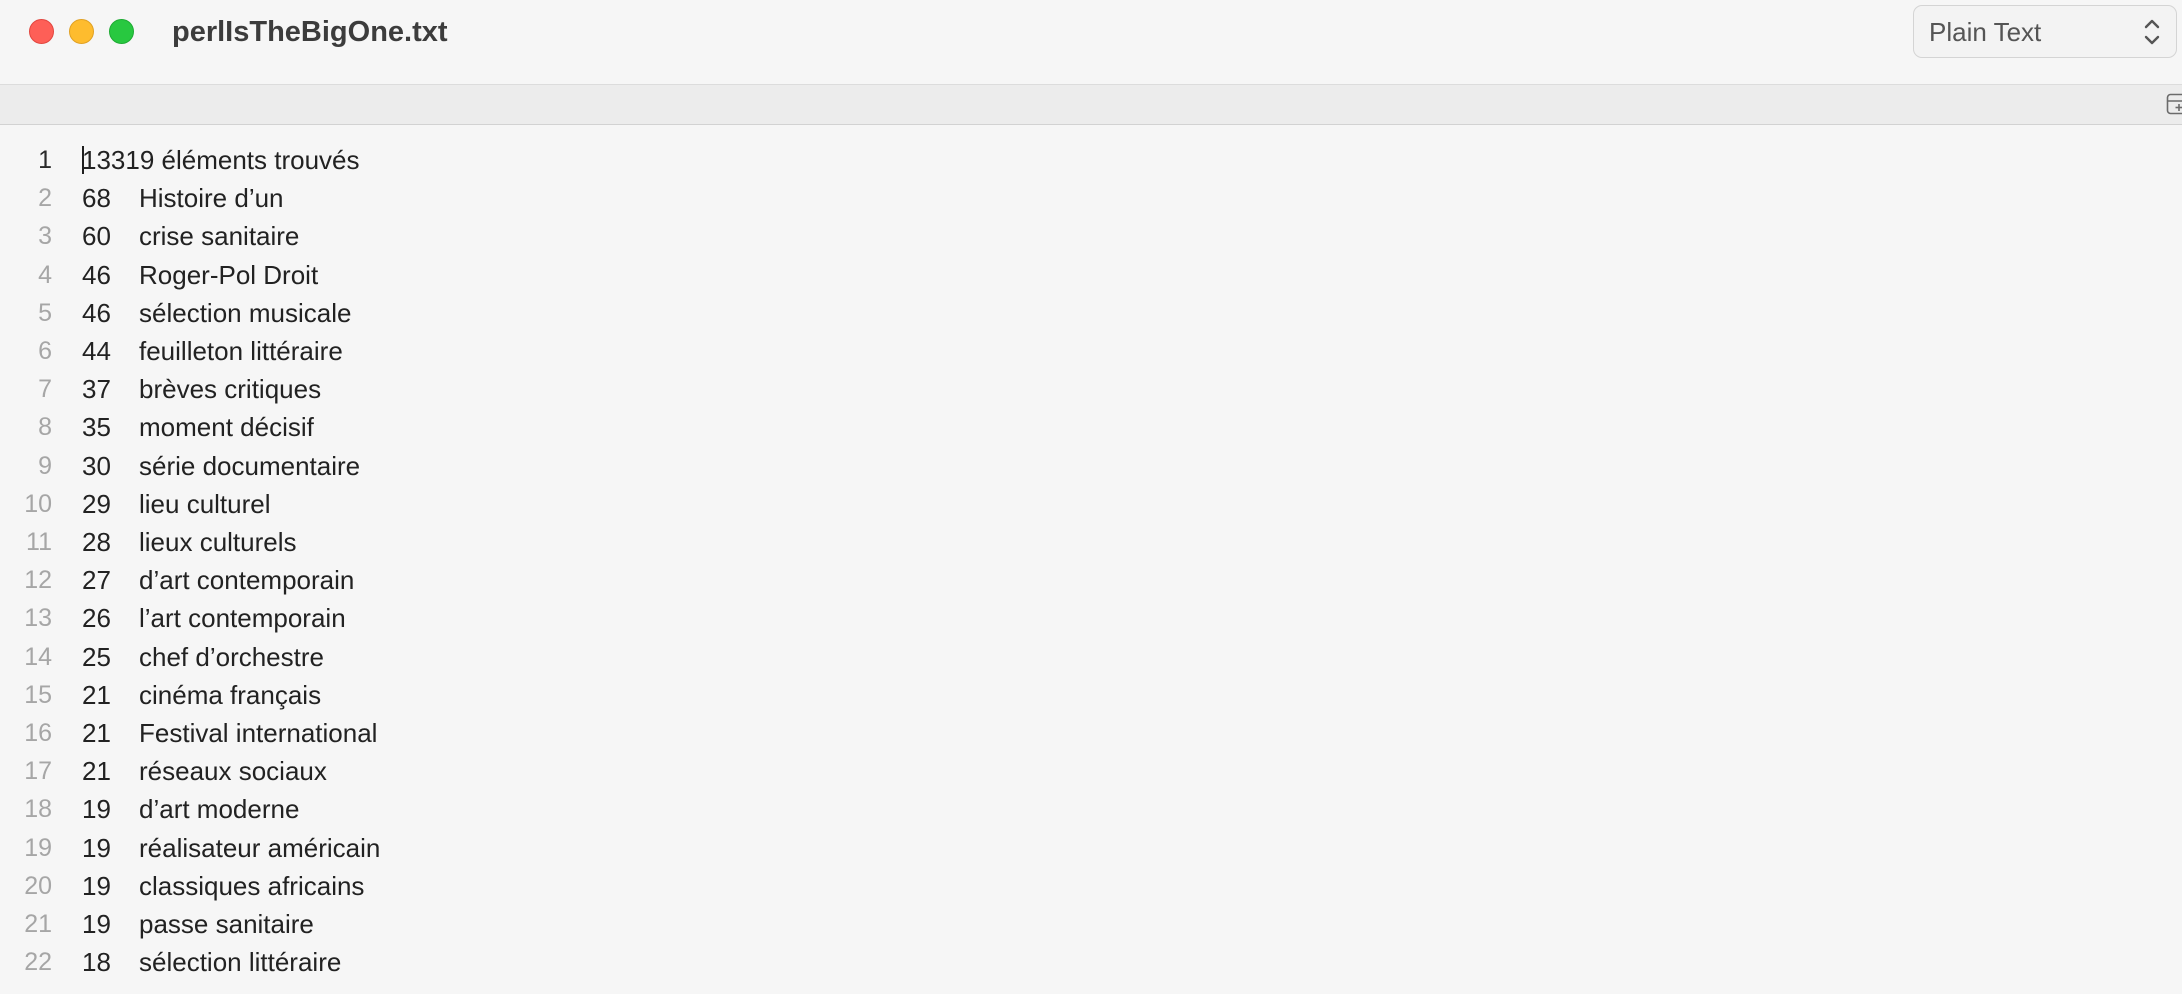  What do you see at coordinates (1091, 275) in the screenshot?
I see `editor-line: 4 46 Roger-Pol Droit` at bounding box center [1091, 275].